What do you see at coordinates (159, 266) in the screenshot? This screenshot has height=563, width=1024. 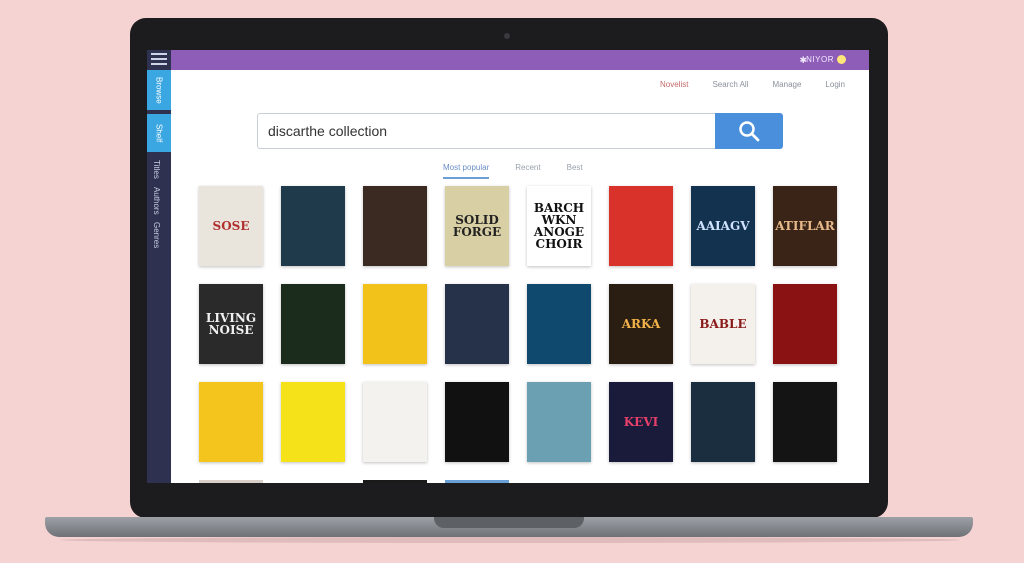 I see `left-sidebar: Browse Shelf Titles Authors Genres` at bounding box center [159, 266].